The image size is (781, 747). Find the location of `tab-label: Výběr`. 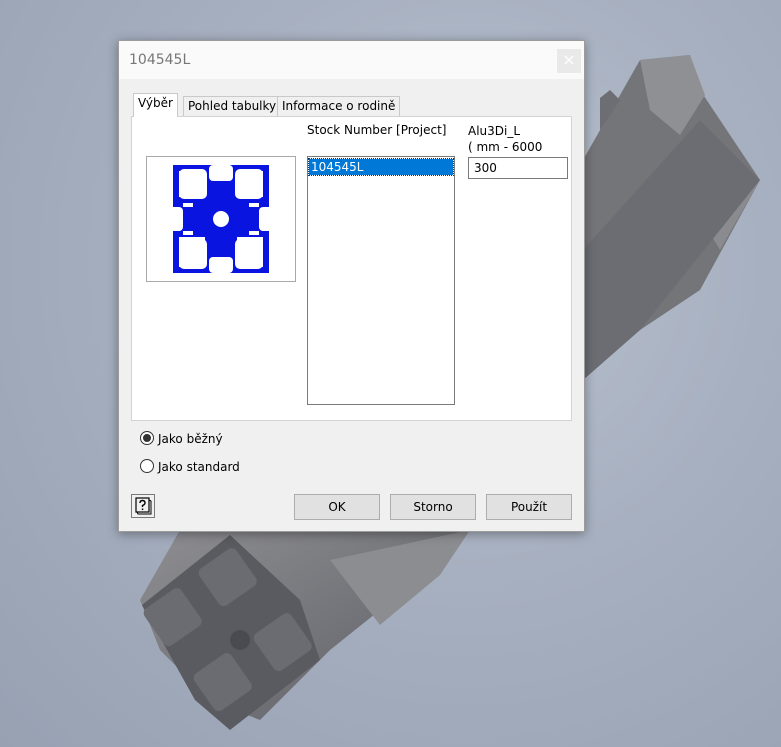

tab-label: Výběr is located at coordinates (155, 103).